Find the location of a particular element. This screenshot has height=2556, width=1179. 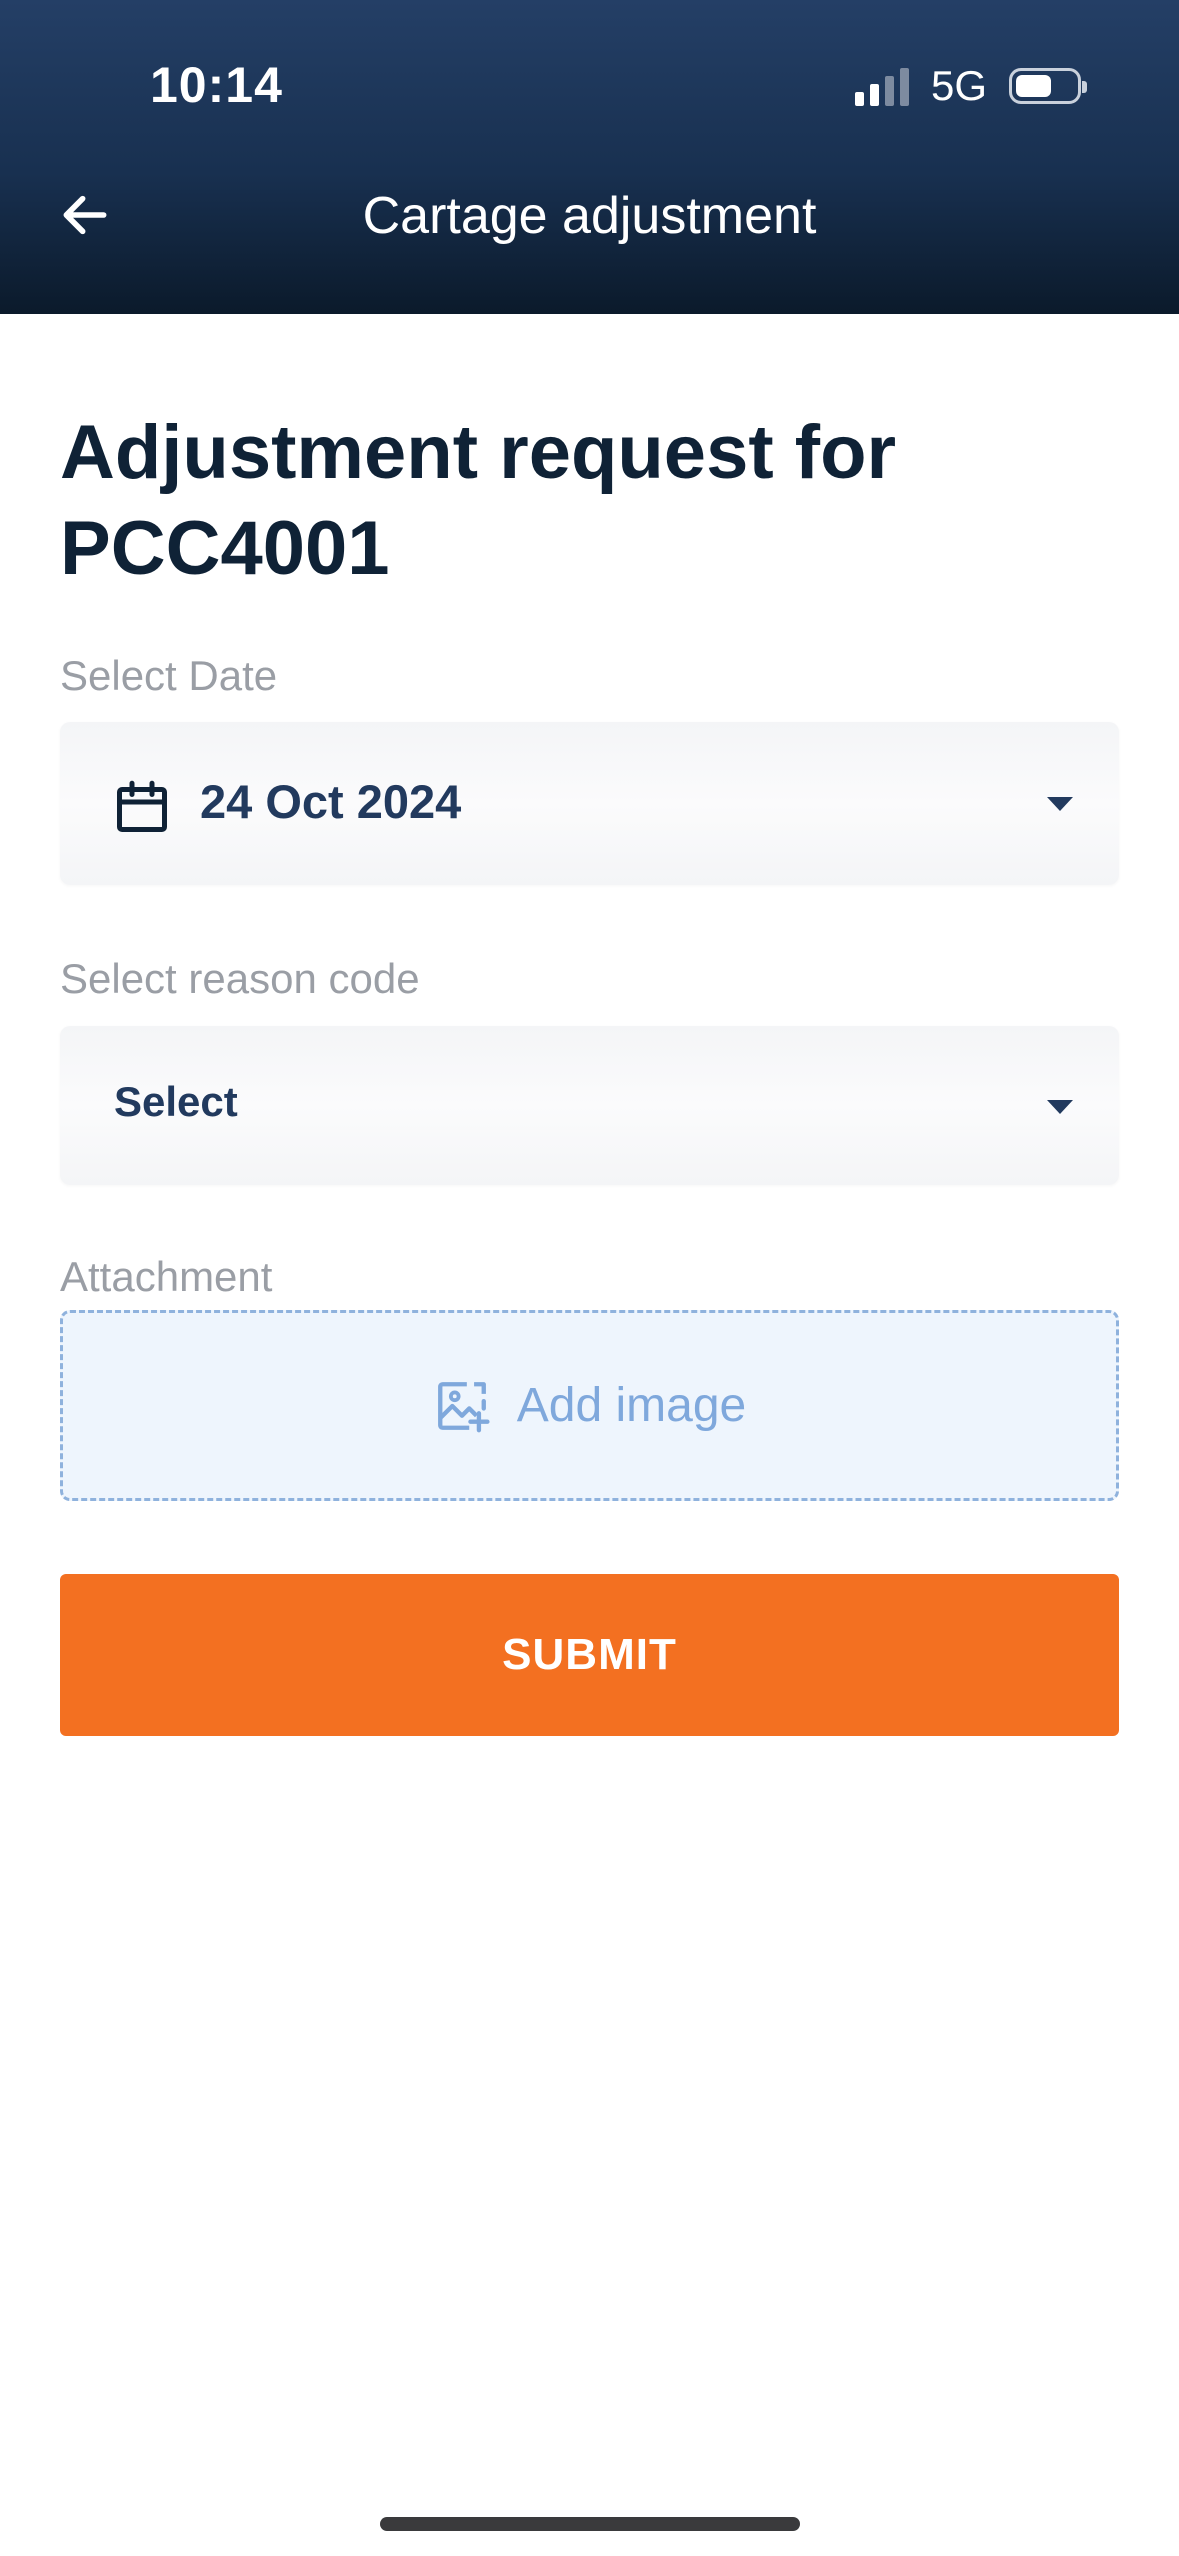

battery-icon is located at coordinates (1048, 86).